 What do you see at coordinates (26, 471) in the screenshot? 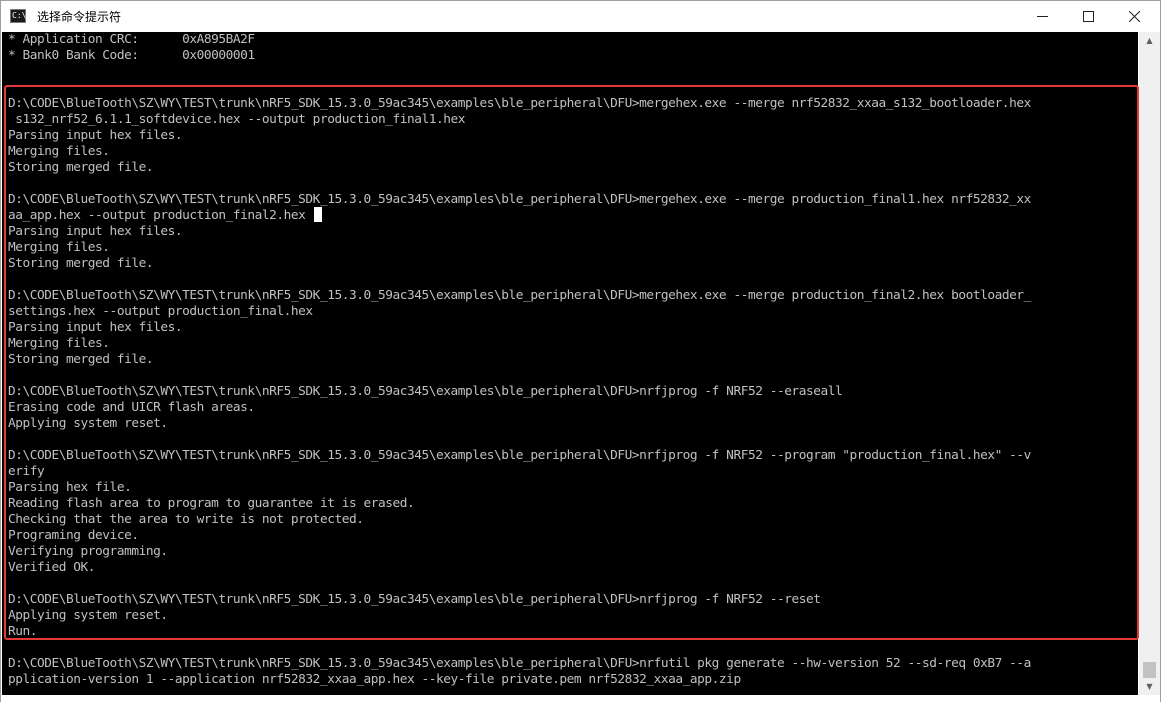
I see `console-line: erify` at bounding box center [26, 471].